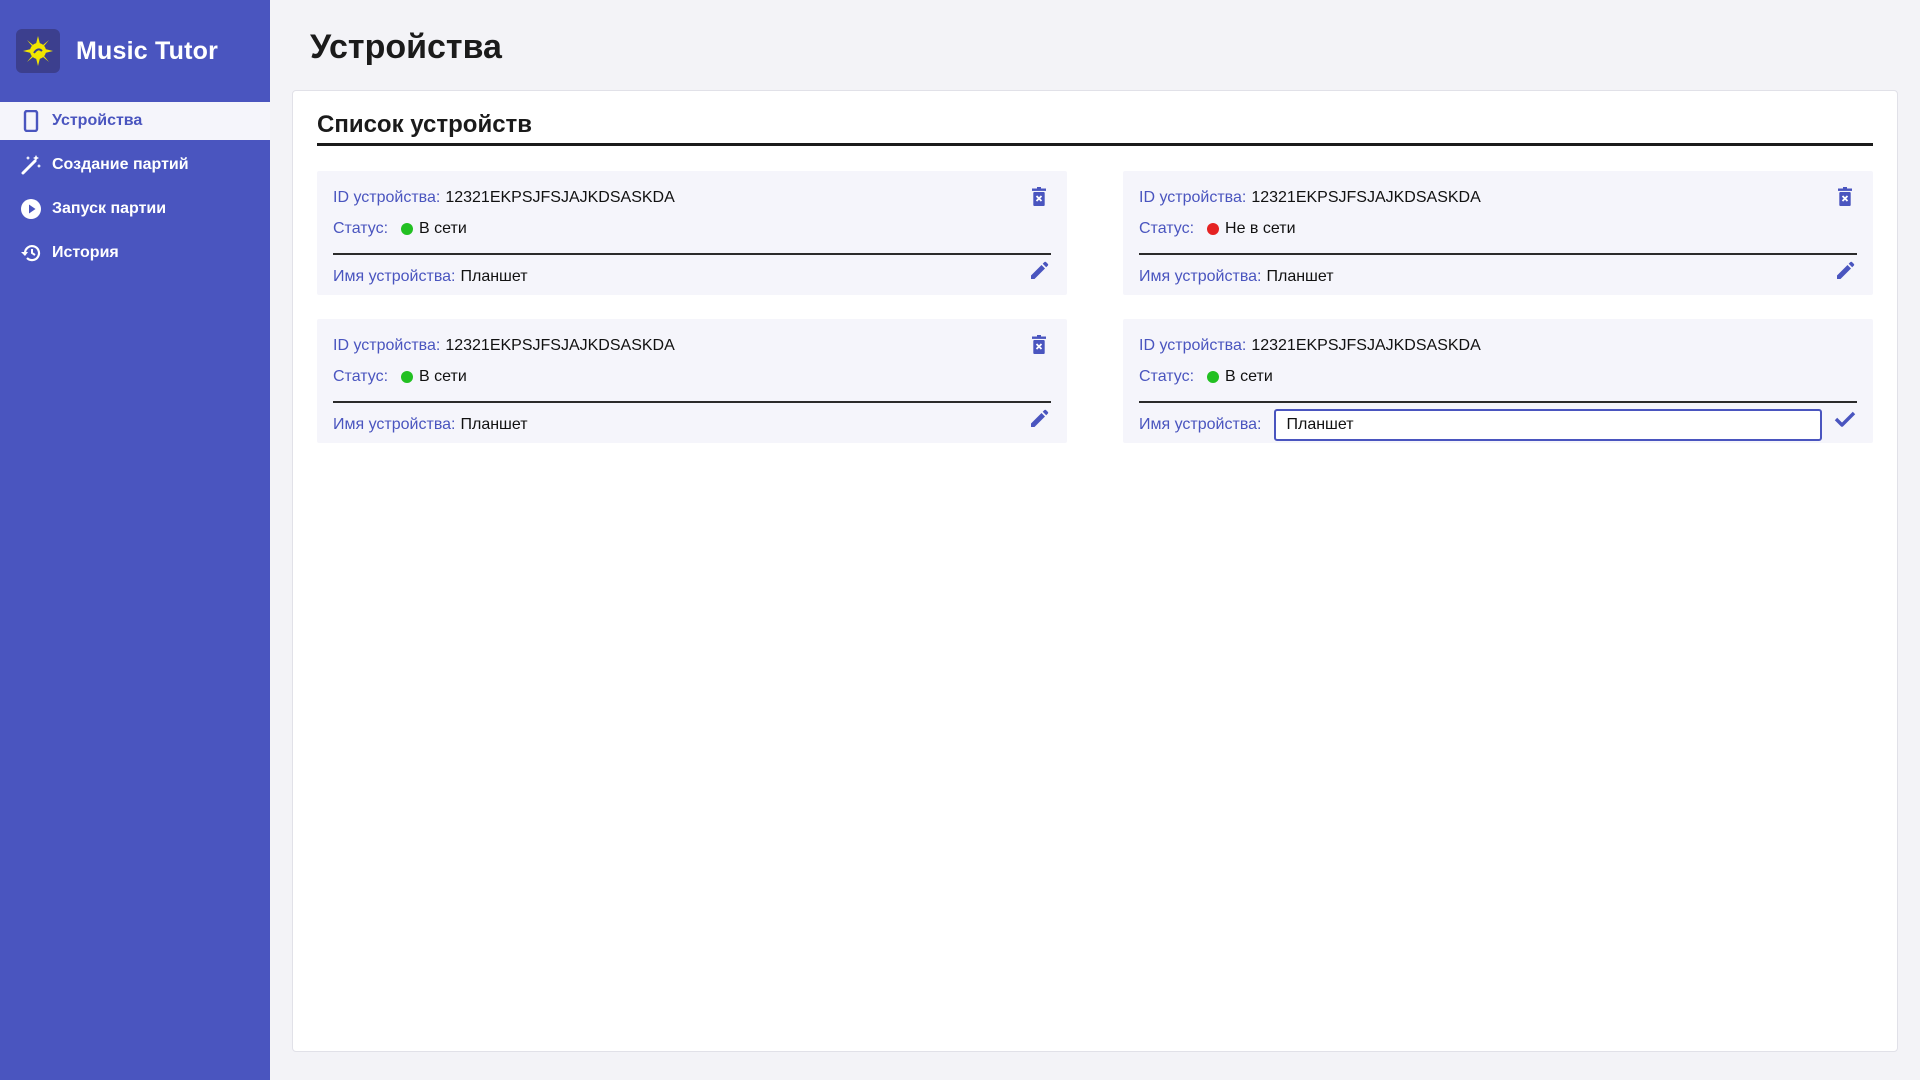 The image size is (1920, 1080). I want to click on status-value: Не в сети, so click(1260, 228).